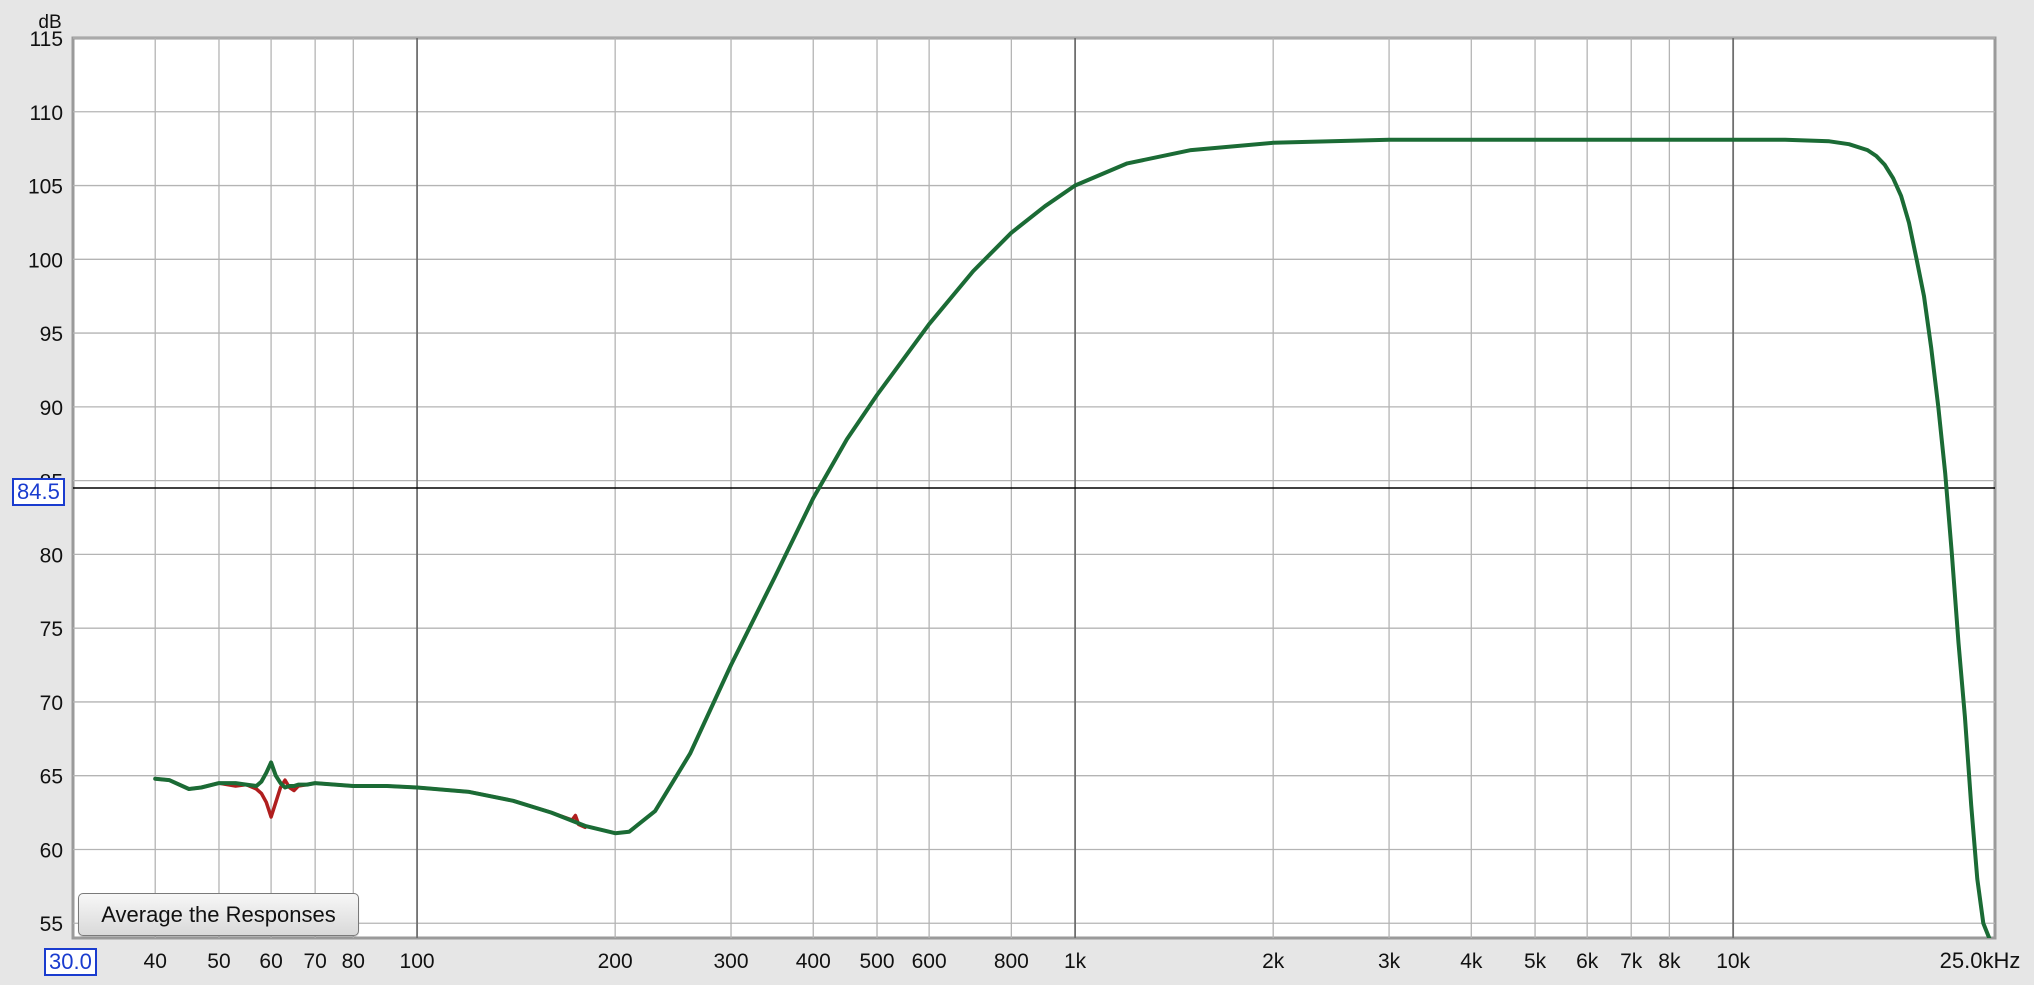 The image size is (2034, 985). What do you see at coordinates (1587, 961) in the screenshot?
I see `x-tick-label: 6k` at bounding box center [1587, 961].